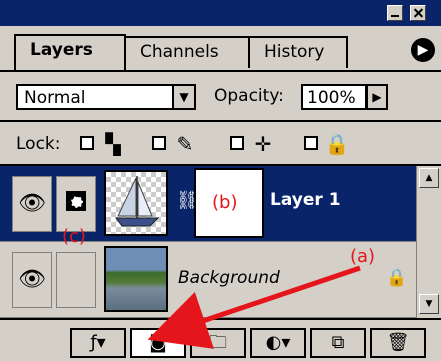  I want to click on palette-bottom-bar: ƒ▾ ◙ 🗀 ◐▾ ⧉ 🗑, so click(220, 339).